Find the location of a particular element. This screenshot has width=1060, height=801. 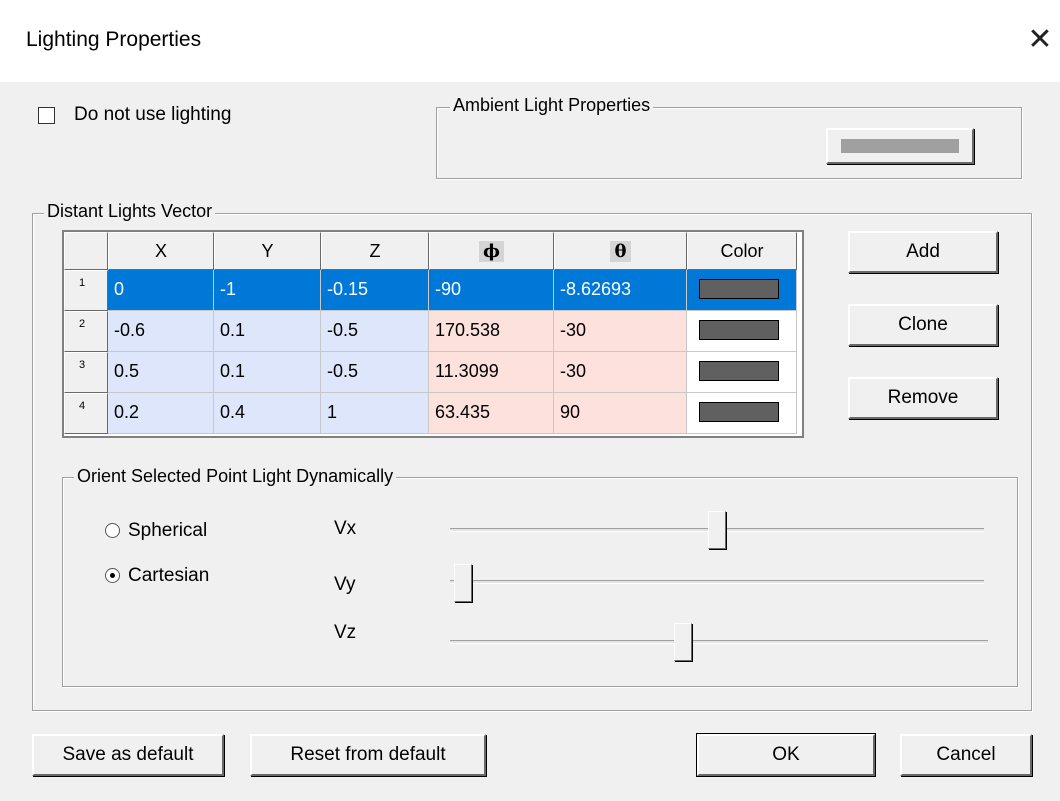

row-header: 3 is located at coordinates (86, 372).